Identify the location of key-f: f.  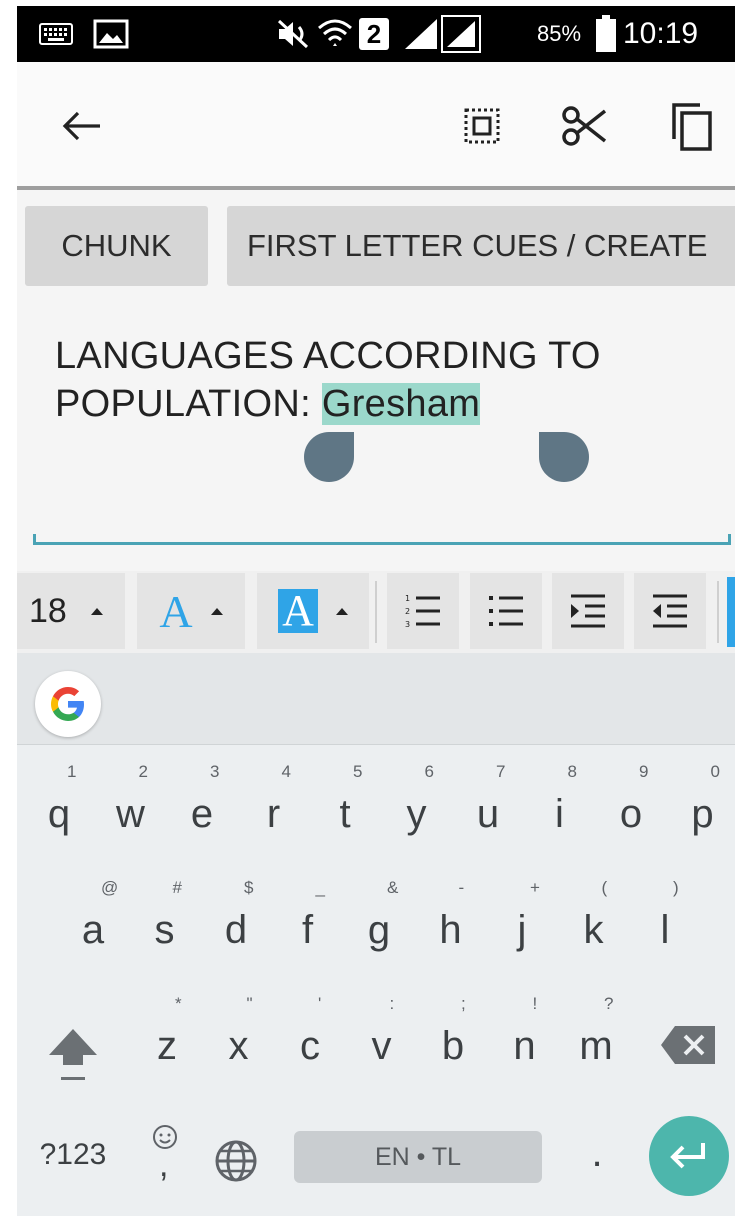
(308, 930).